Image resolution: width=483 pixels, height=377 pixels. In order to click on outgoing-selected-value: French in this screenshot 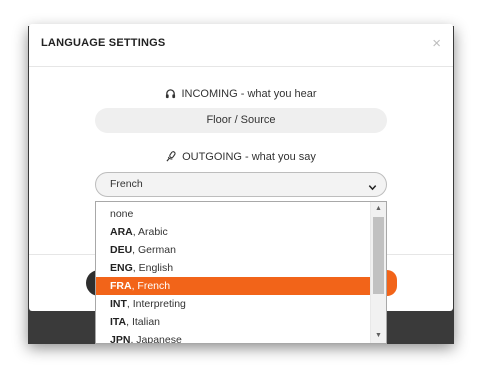, I will do `click(126, 184)`.